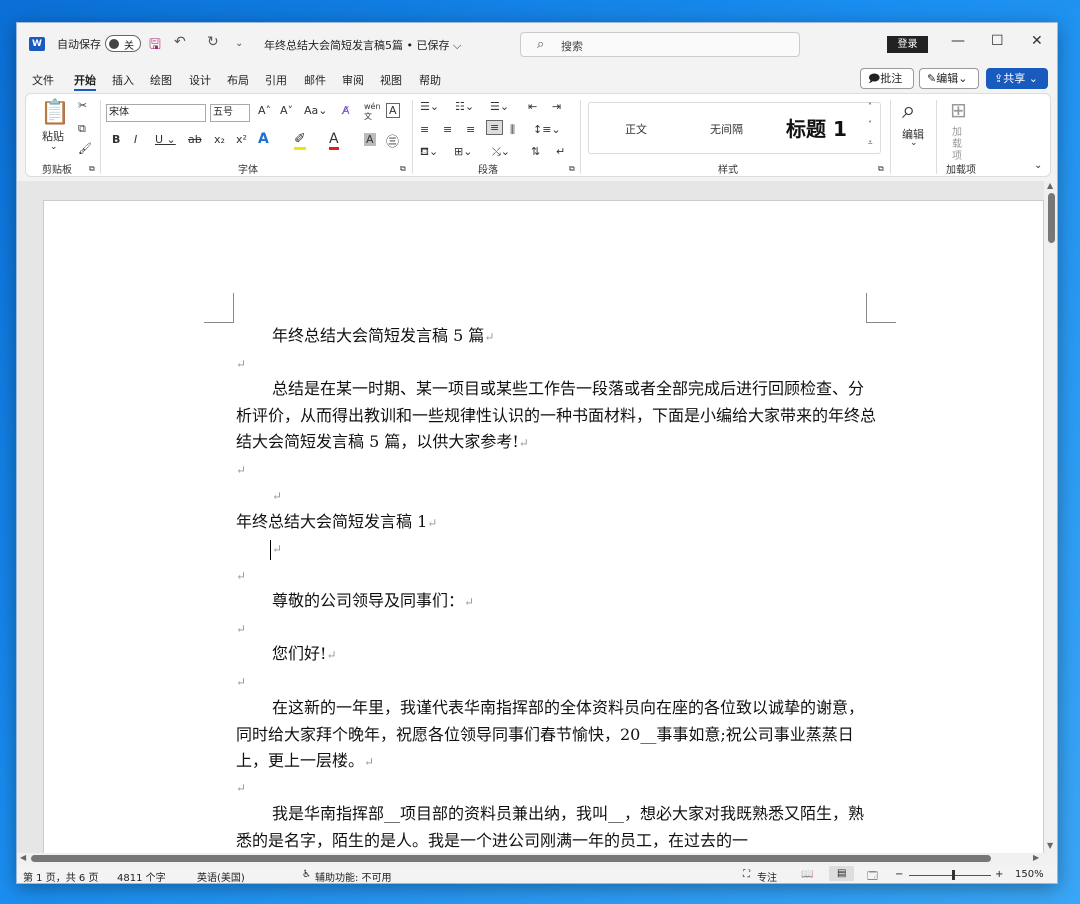 The height and width of the screenshot is (904, 1080). What do you see at coordinates (556, 337) in the screenshot?
I see `doc-title-paragraph: 年终总结大会简短发言稿 5 篇↵` at bounding box center [556, 337].